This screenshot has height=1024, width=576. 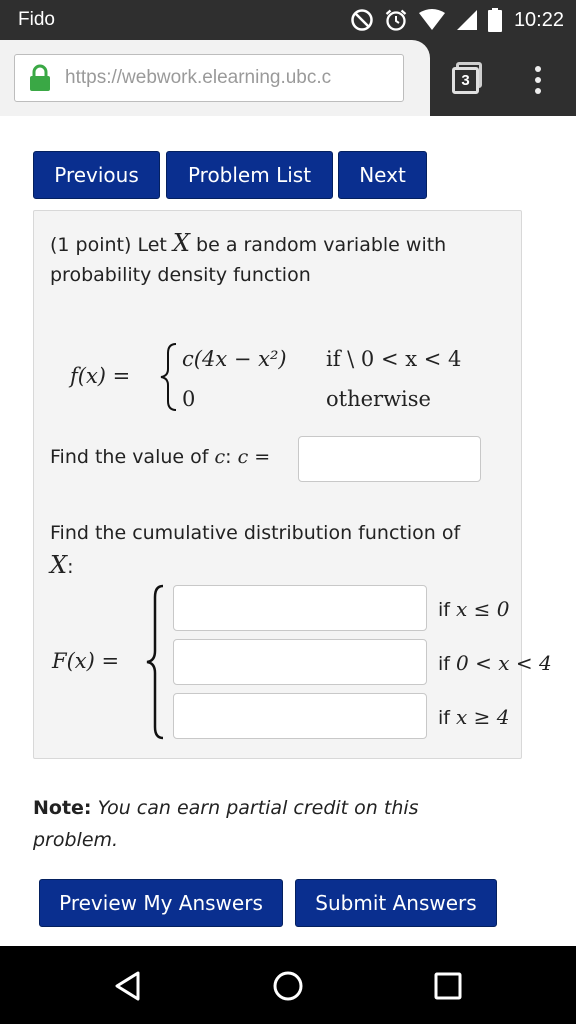 I want to click on cdf-condition-1: if x ≤ 0, so click(x=474, y=609).